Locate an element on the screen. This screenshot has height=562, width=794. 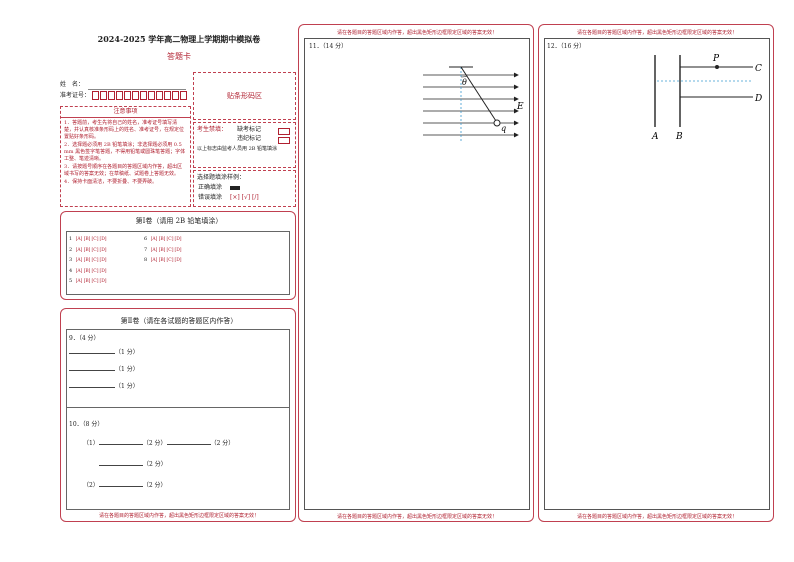
barcode-area: 贴条形码区 is located at coordinates (244, 96).